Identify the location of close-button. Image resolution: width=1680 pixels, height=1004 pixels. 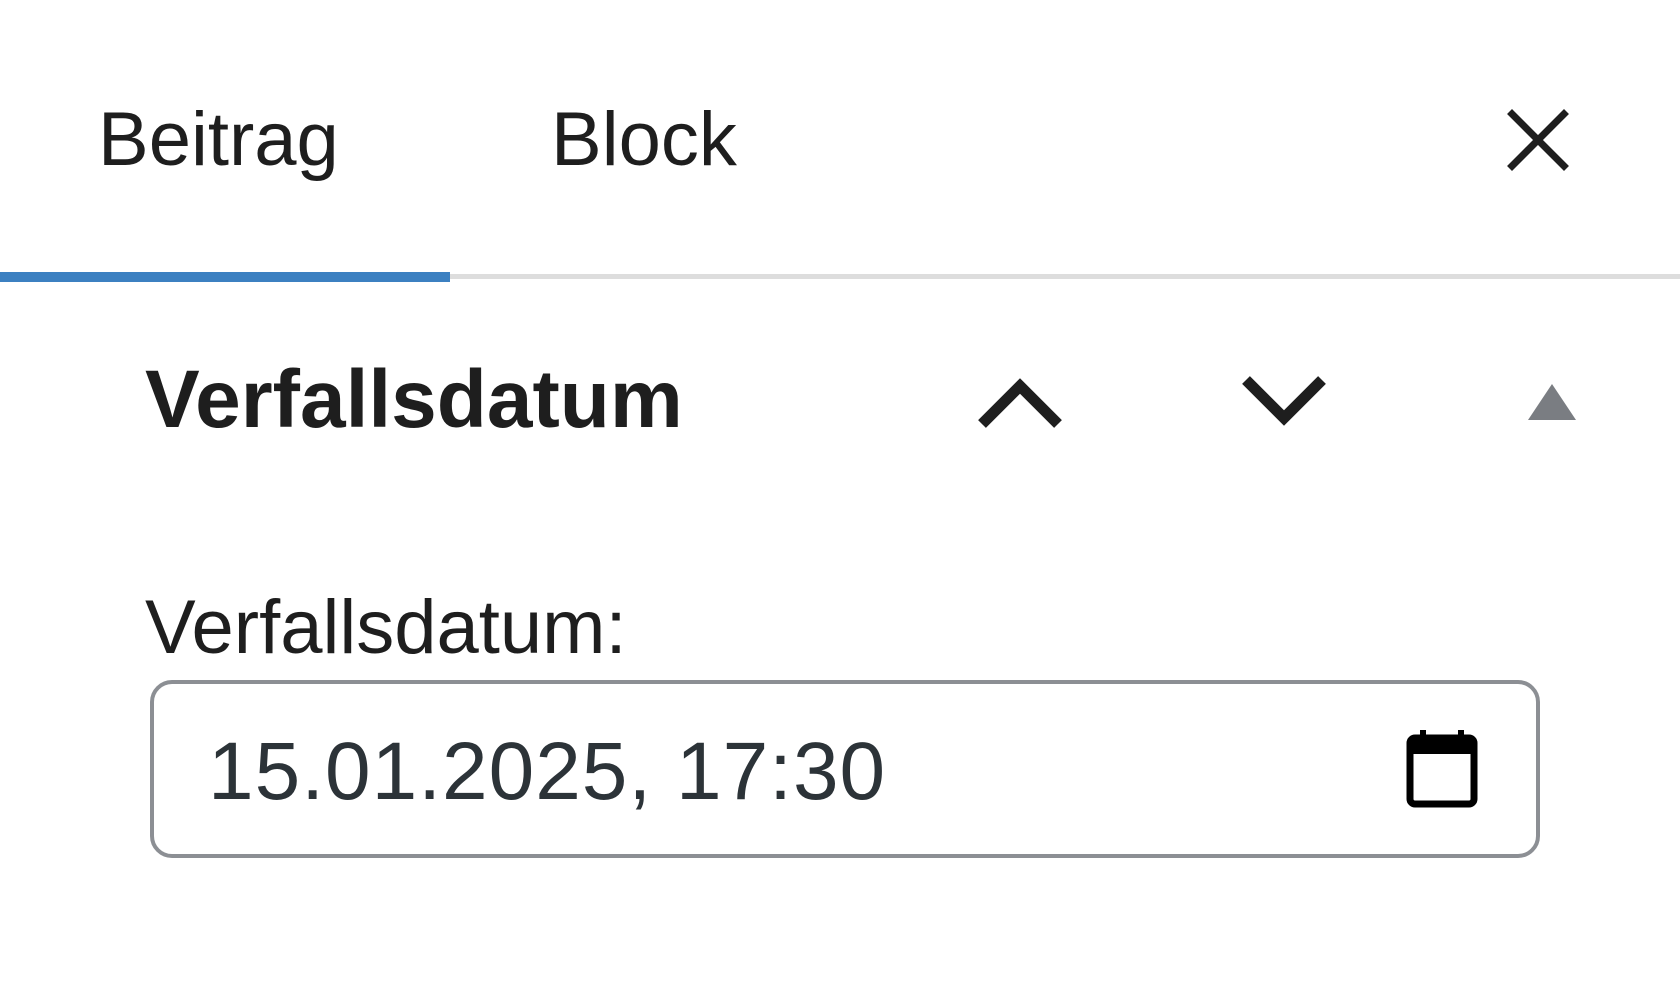
(1538, 142).